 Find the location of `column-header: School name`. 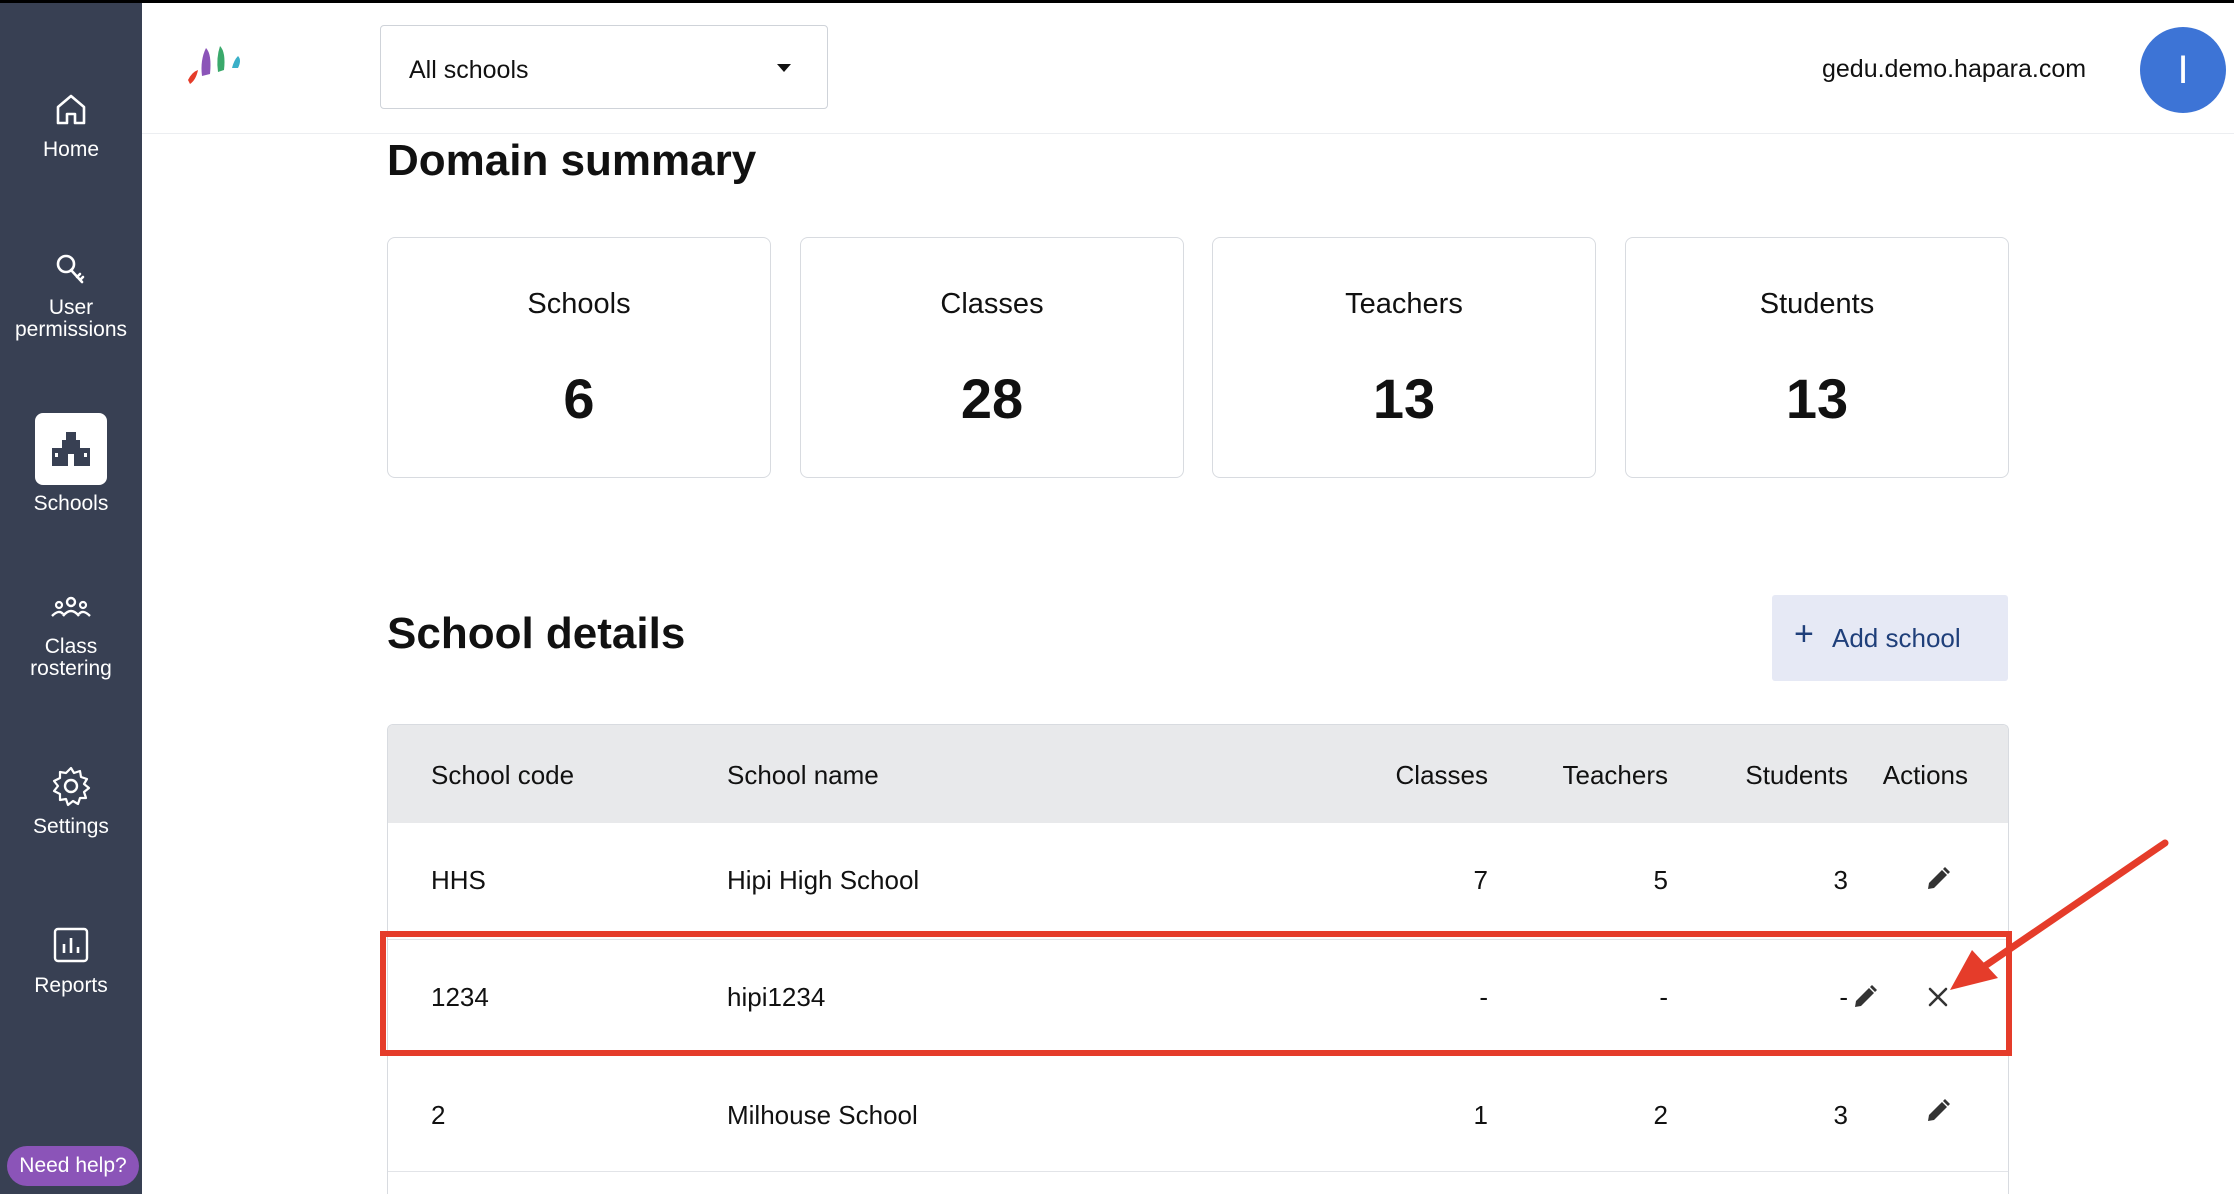

column-header: School name is located at coordinates (803, 775).